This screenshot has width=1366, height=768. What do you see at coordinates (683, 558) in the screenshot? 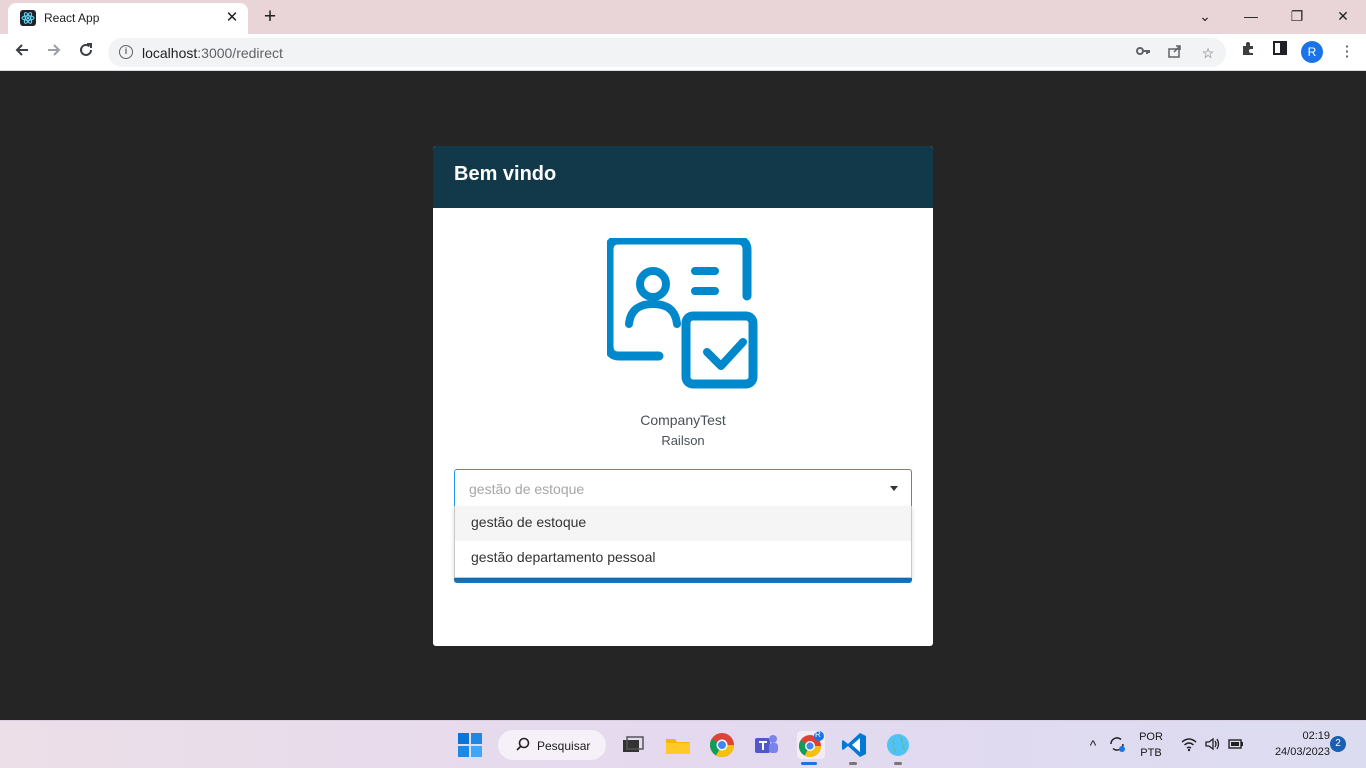
I see `option-gestao-departamento-pessoal: gestão departamento pessoal` at bounding box center [683, 558].